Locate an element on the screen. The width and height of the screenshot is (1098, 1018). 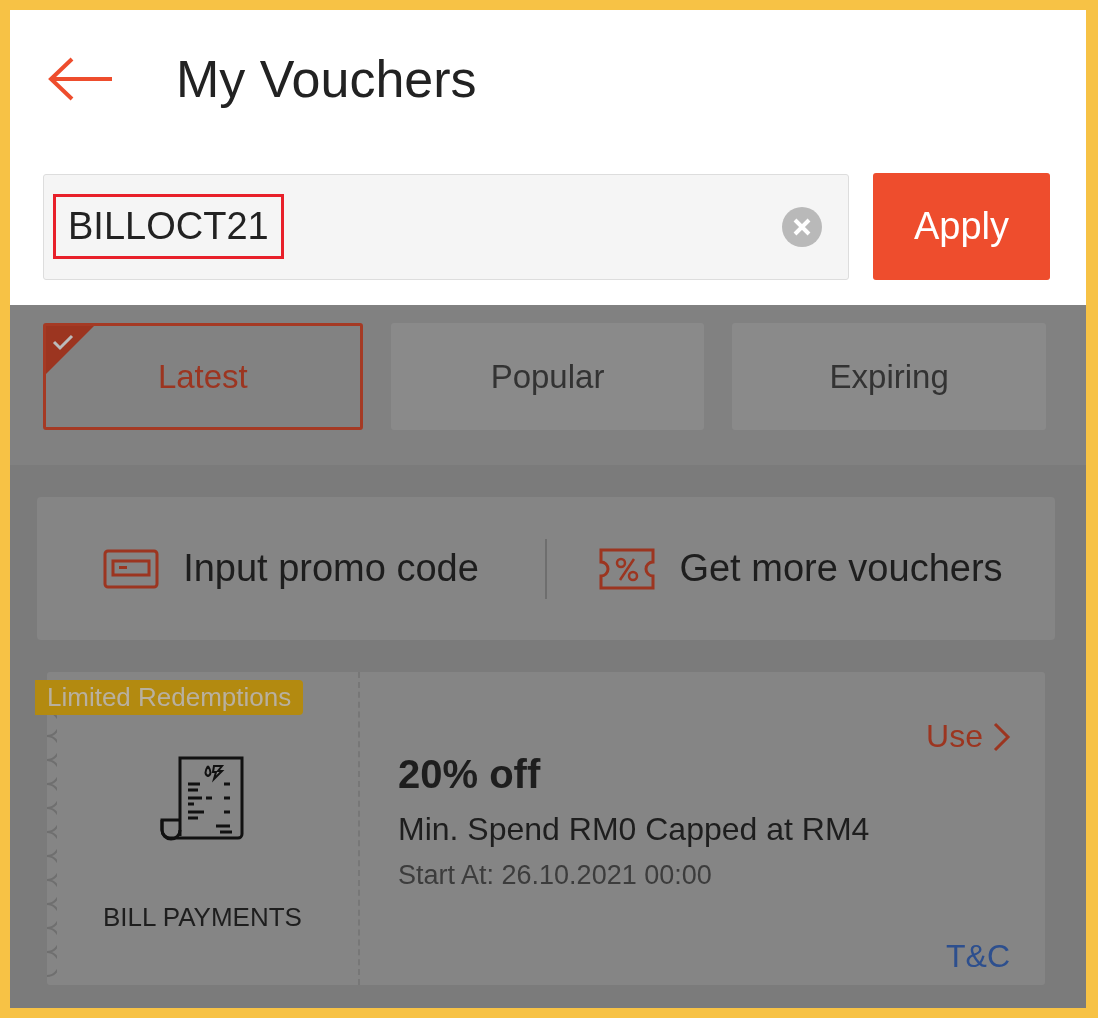
use-link: Use is located at coordinates (968, 736).